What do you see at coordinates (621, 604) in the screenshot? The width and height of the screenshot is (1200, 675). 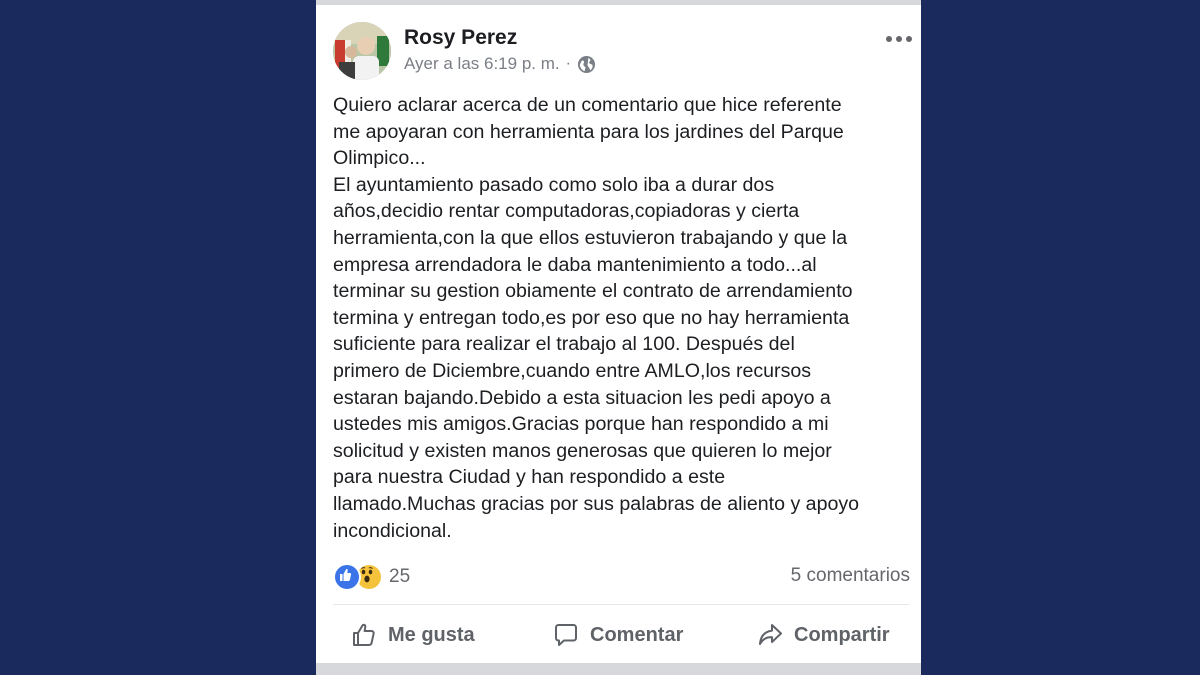 I see `actions-divider` at bounding box center [621, 604].